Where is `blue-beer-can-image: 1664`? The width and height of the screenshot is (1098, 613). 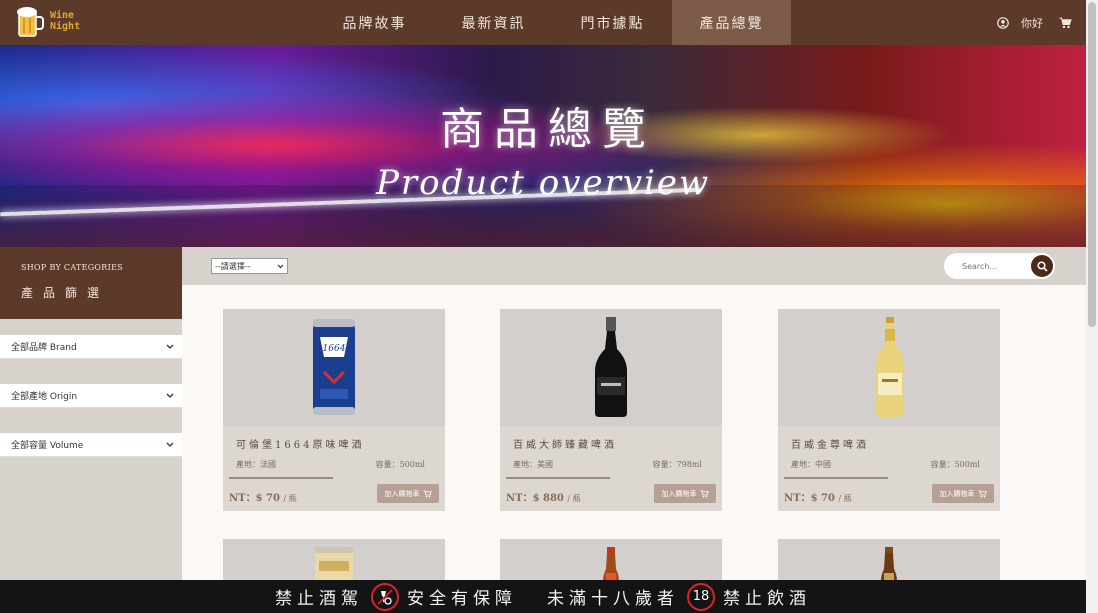
blue-beer-can-image: 1664 is located at coordinates (334, 367).